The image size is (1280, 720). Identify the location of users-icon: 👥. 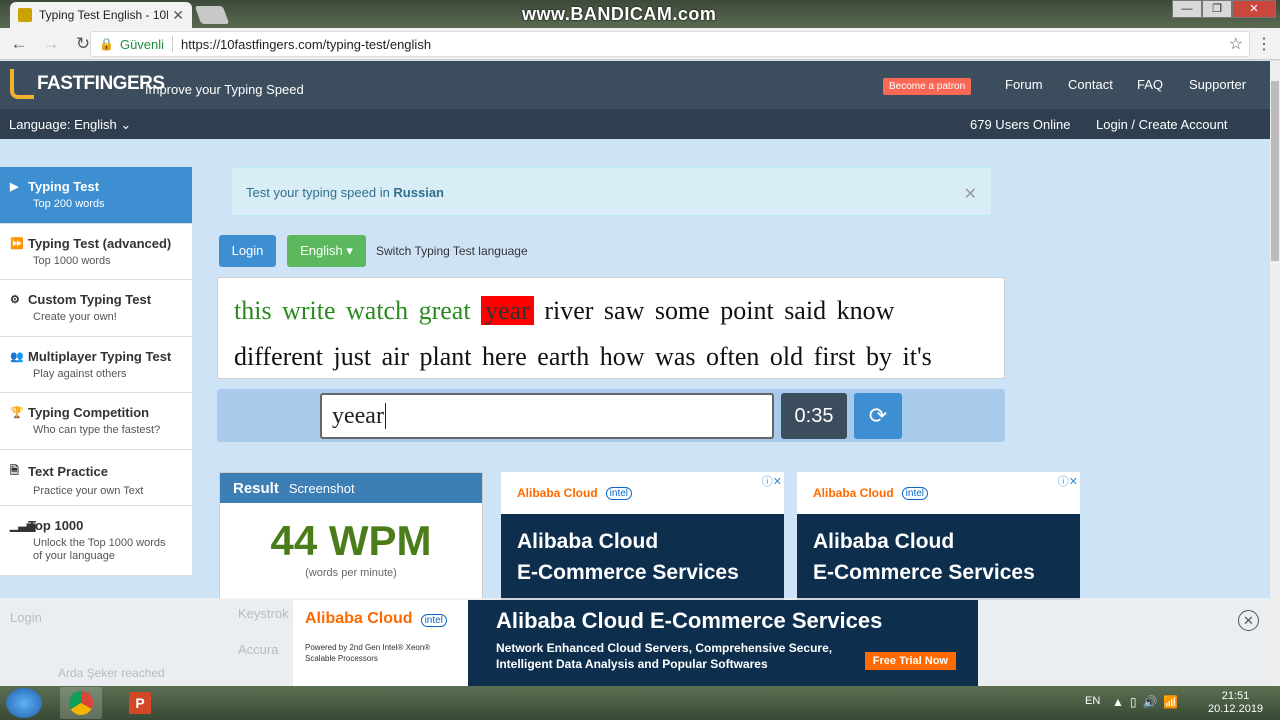
(17, 356).